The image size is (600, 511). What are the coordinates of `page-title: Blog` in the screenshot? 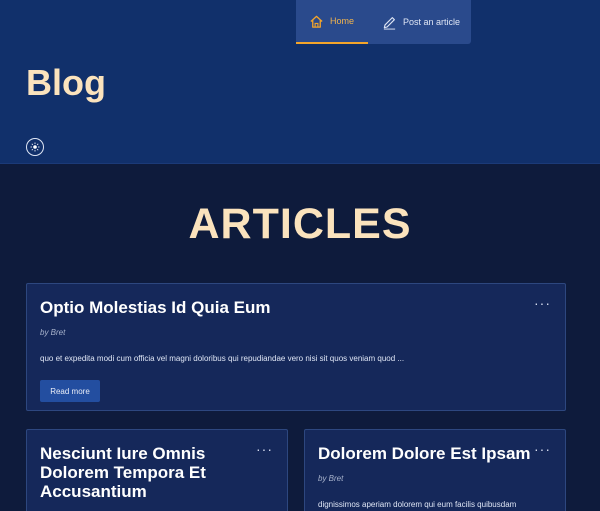 It's located at (66, 82).